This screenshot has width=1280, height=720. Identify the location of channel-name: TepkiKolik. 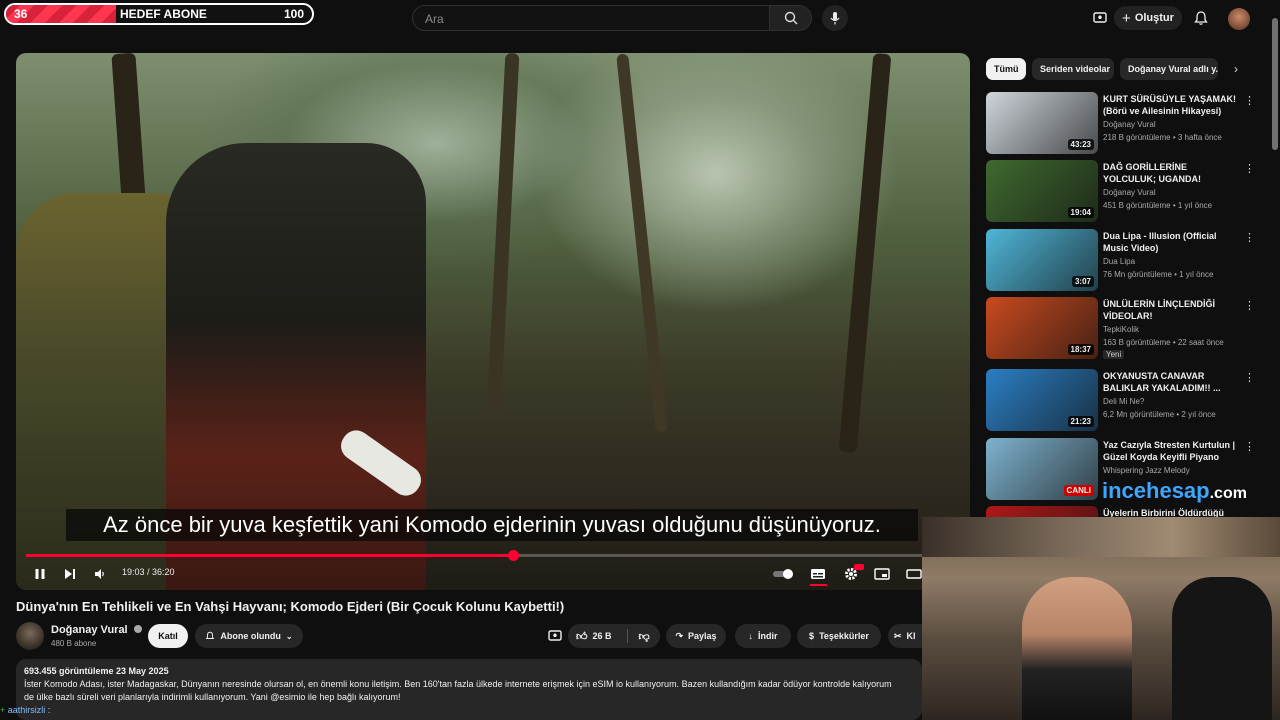
(1121, 329).